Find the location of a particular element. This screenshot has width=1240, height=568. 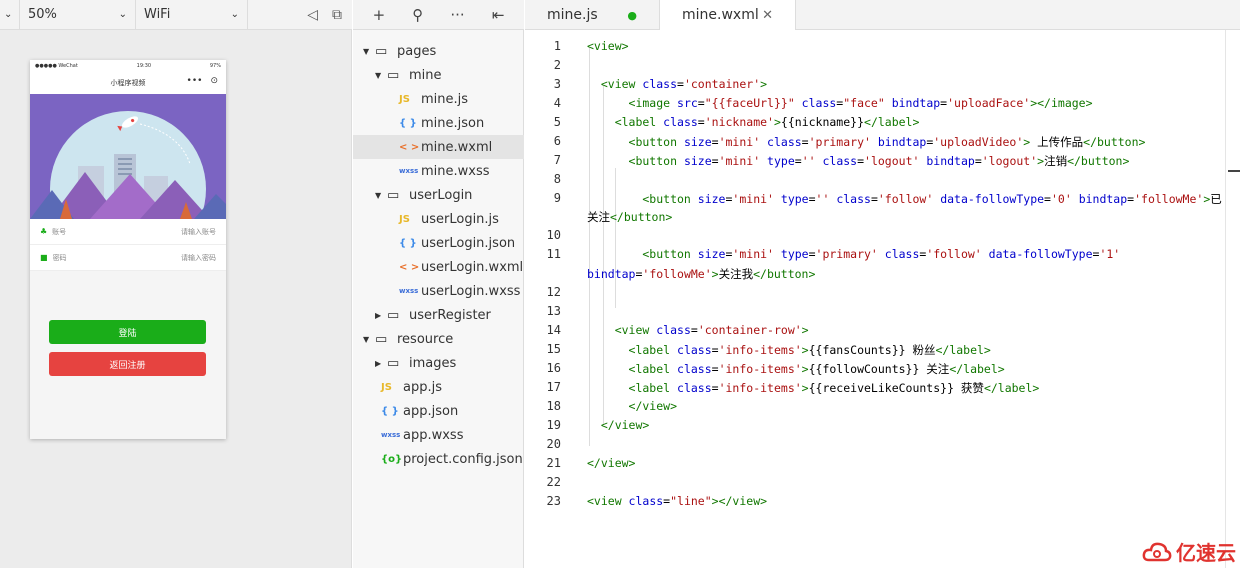

collapse-icon: ⇤ is located at coordinates (498, 15).